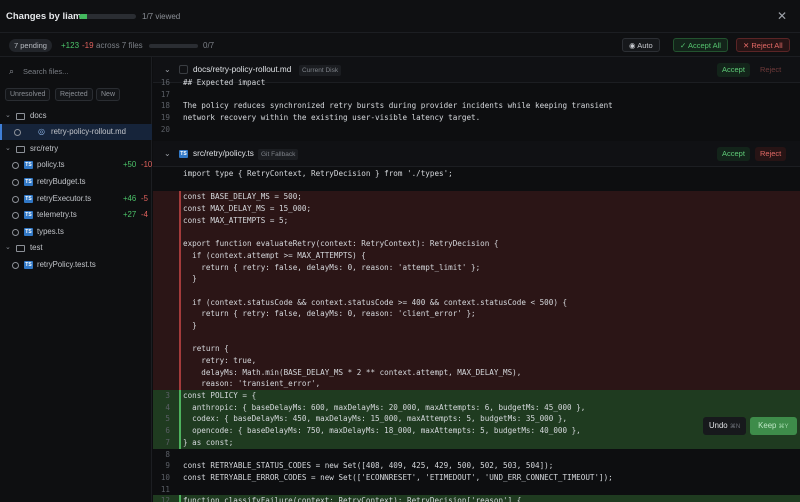 The height and width of the screenshot is (502, 800). What do you see at coordinates (147, 164) in the screenshot?
I see `file-lines-removed: -10` at bounding box center [147, 164].